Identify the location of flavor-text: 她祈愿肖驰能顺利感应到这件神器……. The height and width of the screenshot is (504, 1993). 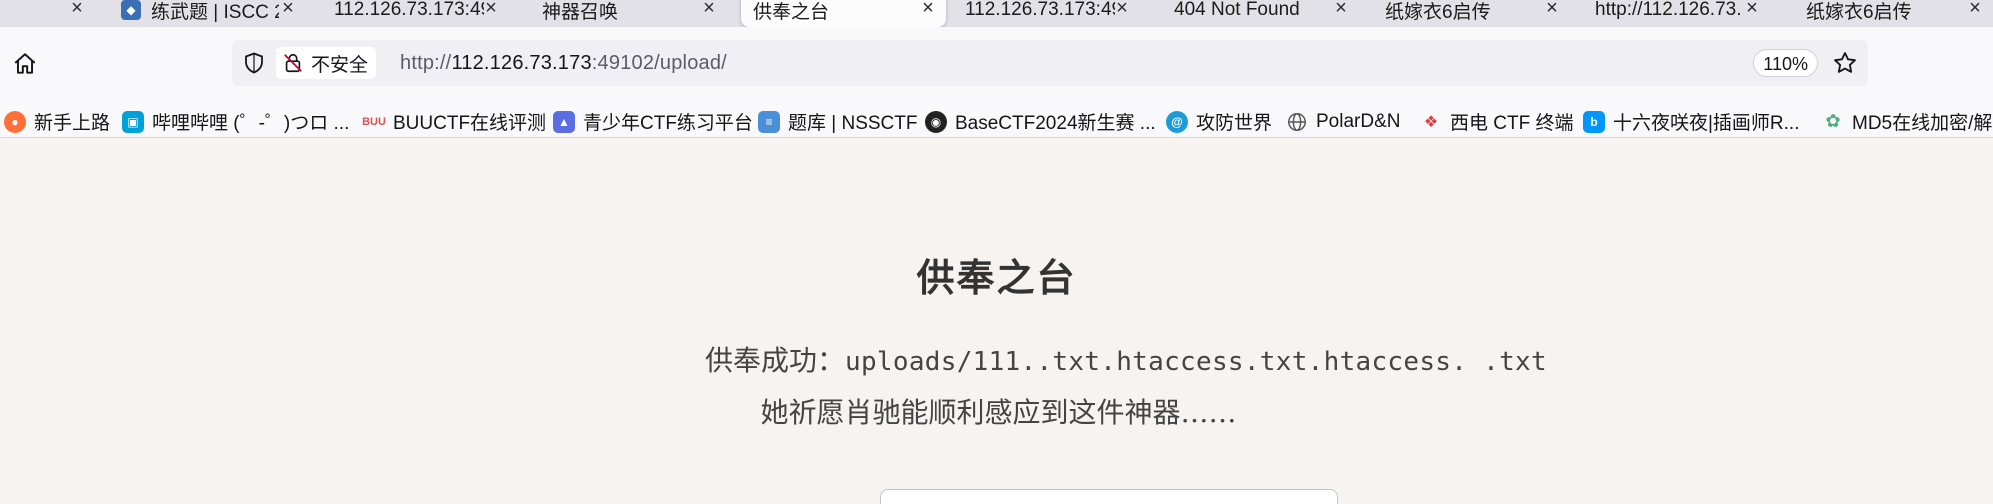
(998, 412).